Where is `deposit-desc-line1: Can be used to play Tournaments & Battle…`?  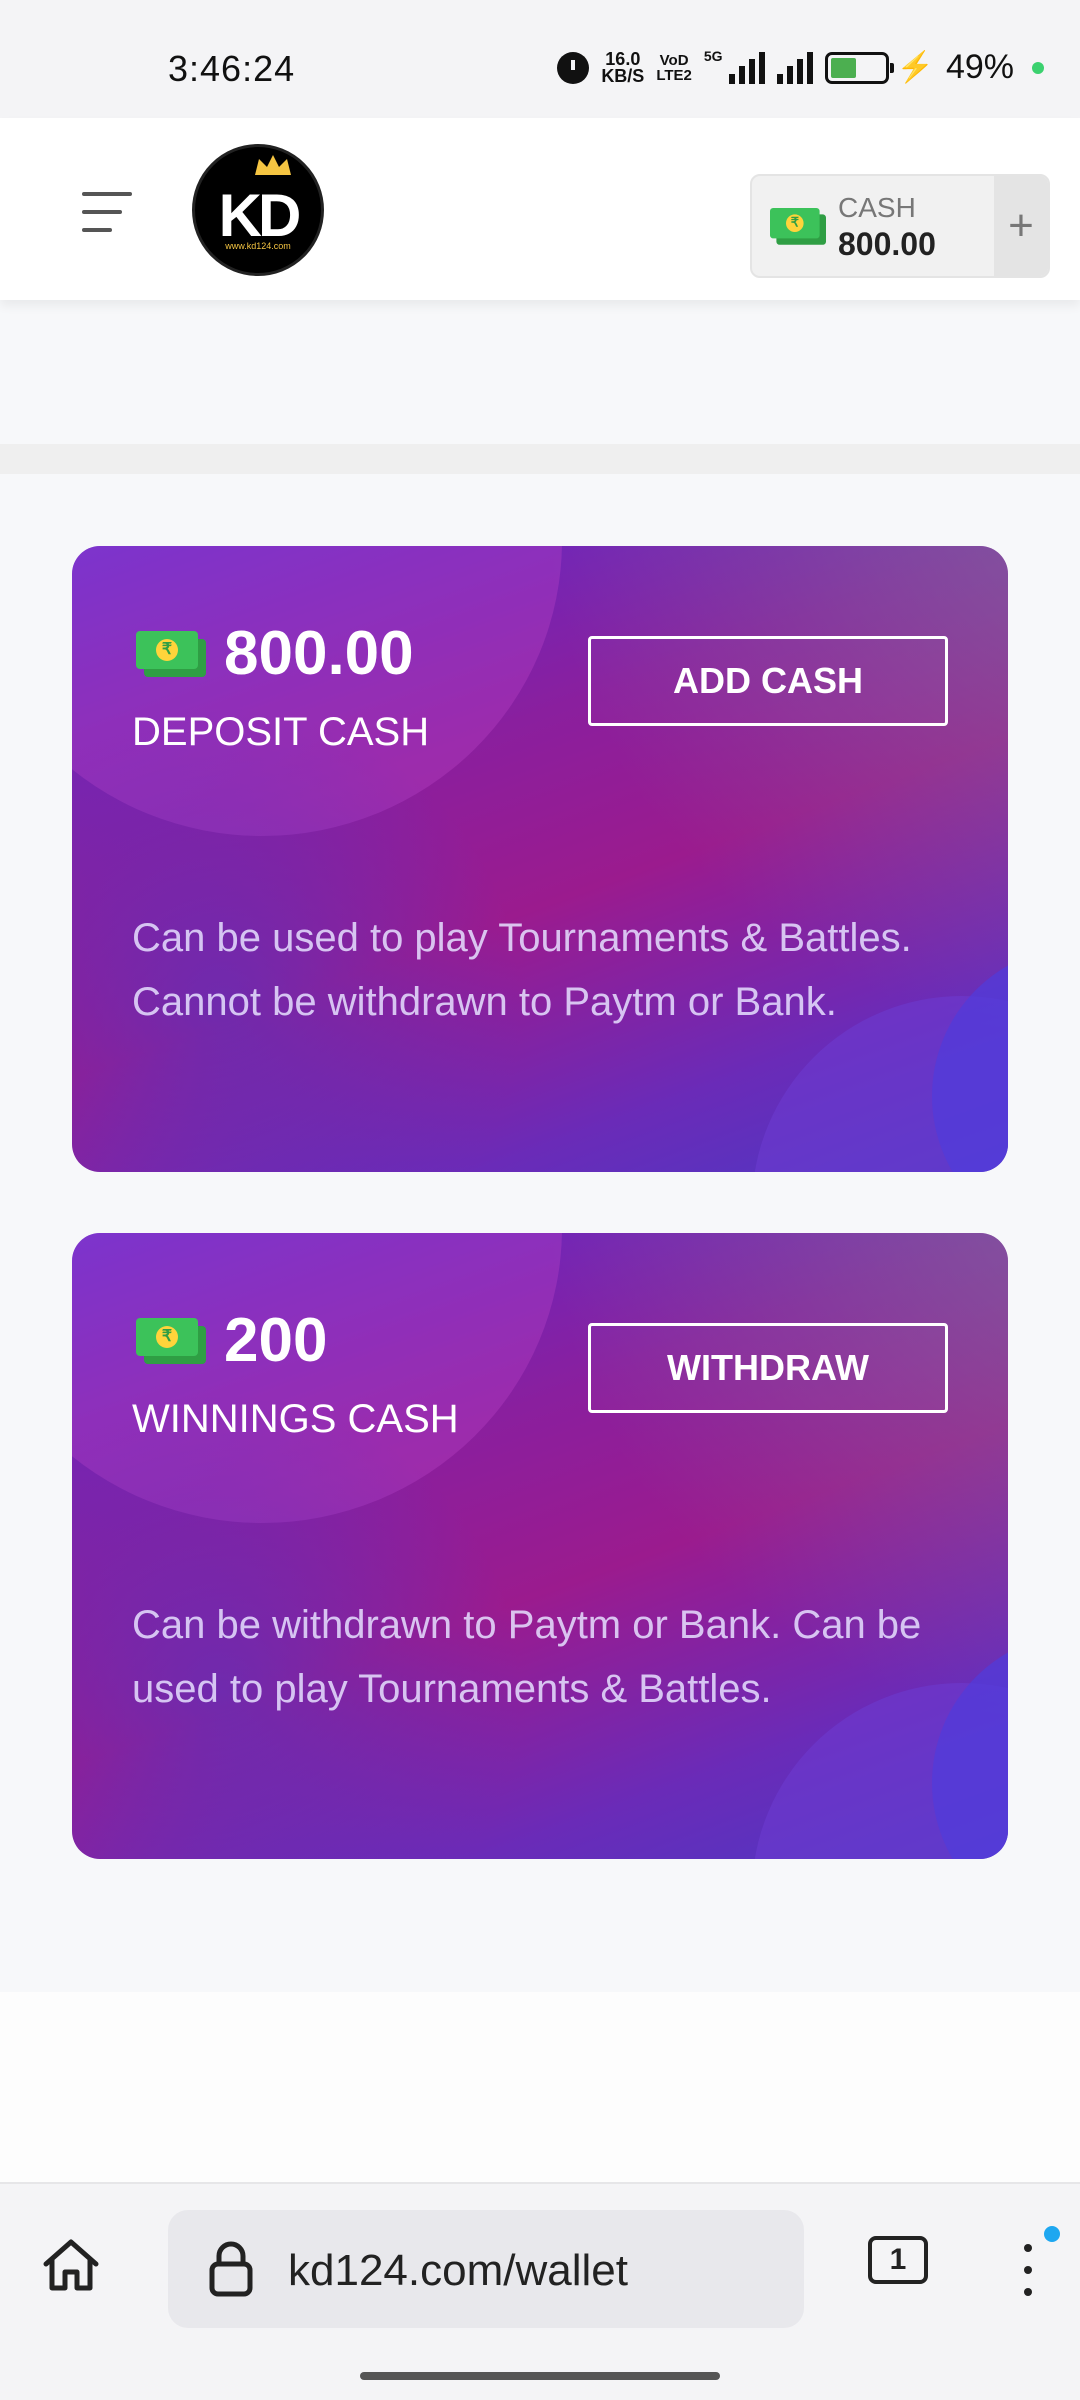
deposit-desc-line1: Can be used to play Tournaments & Battle… is located at coordinates (522, 938).